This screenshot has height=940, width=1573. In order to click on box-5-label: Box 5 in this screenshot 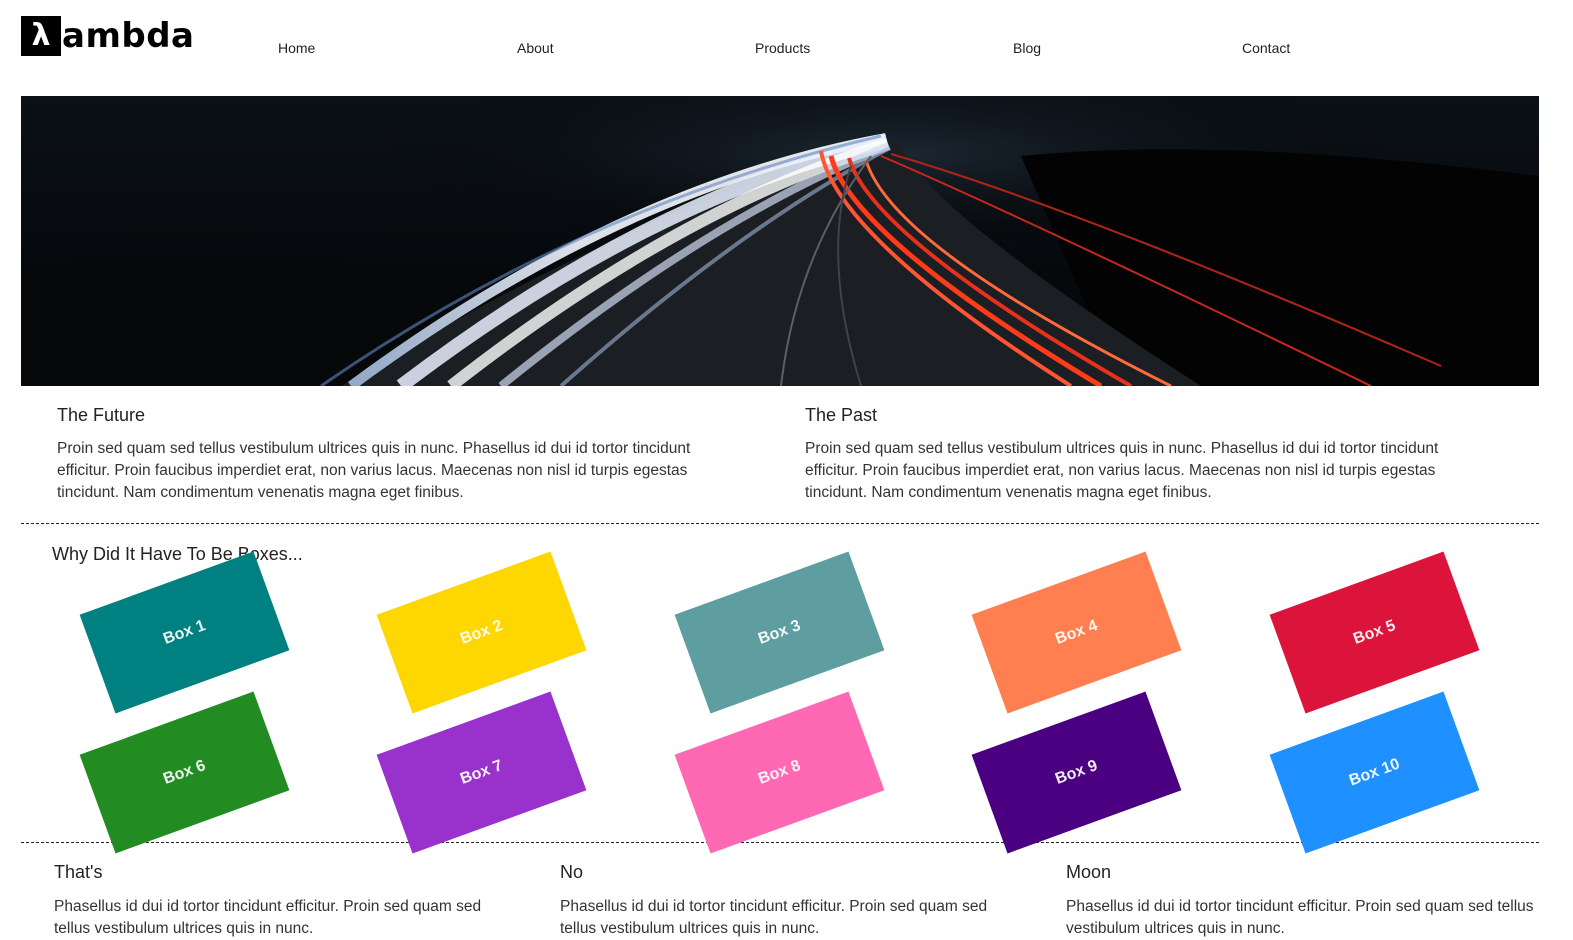, I will do `click(1374, 632)`.